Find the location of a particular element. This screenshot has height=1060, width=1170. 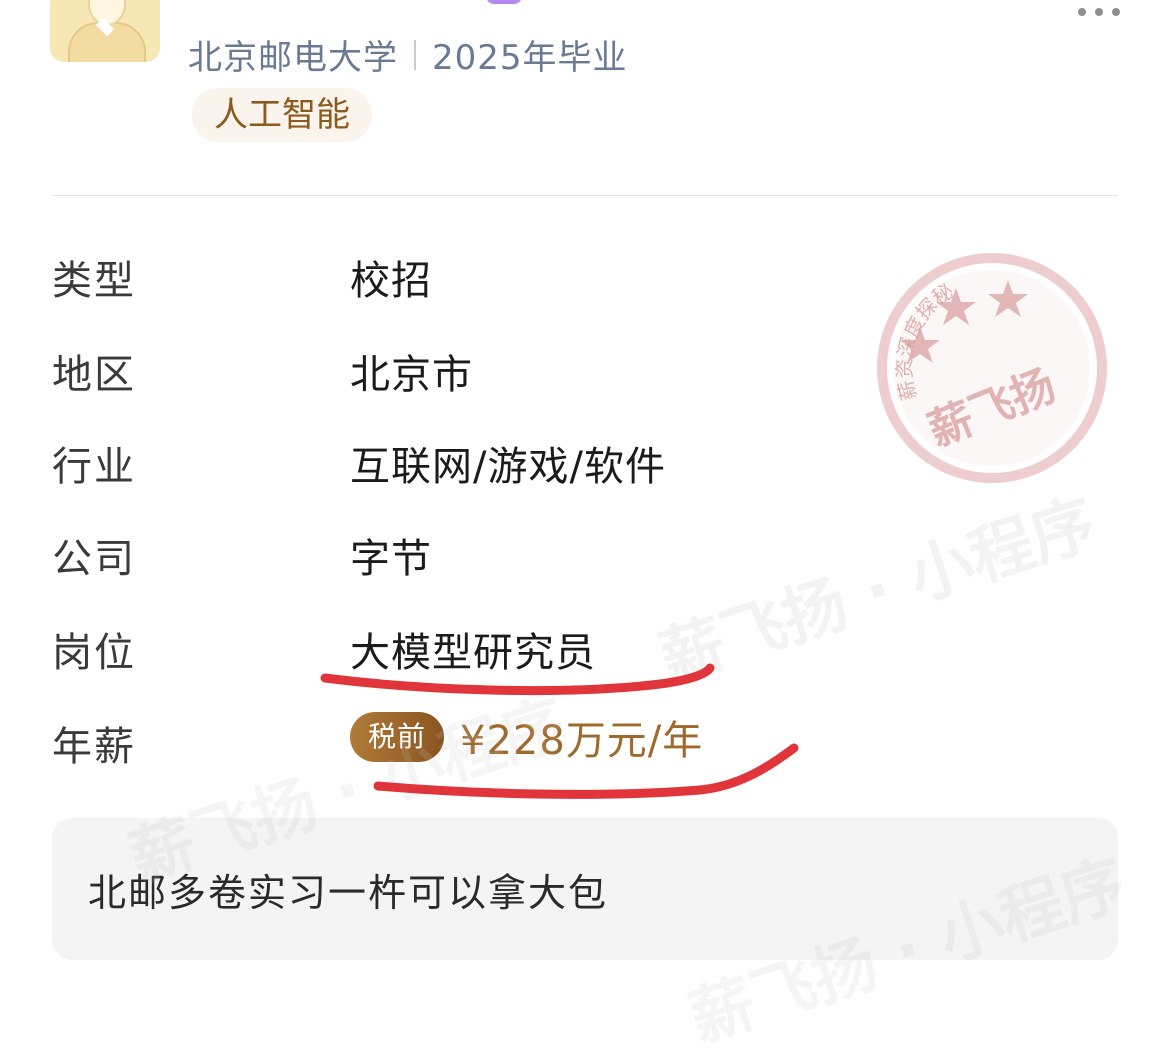

row-label: 地区 is located at coordinates (94, 375).